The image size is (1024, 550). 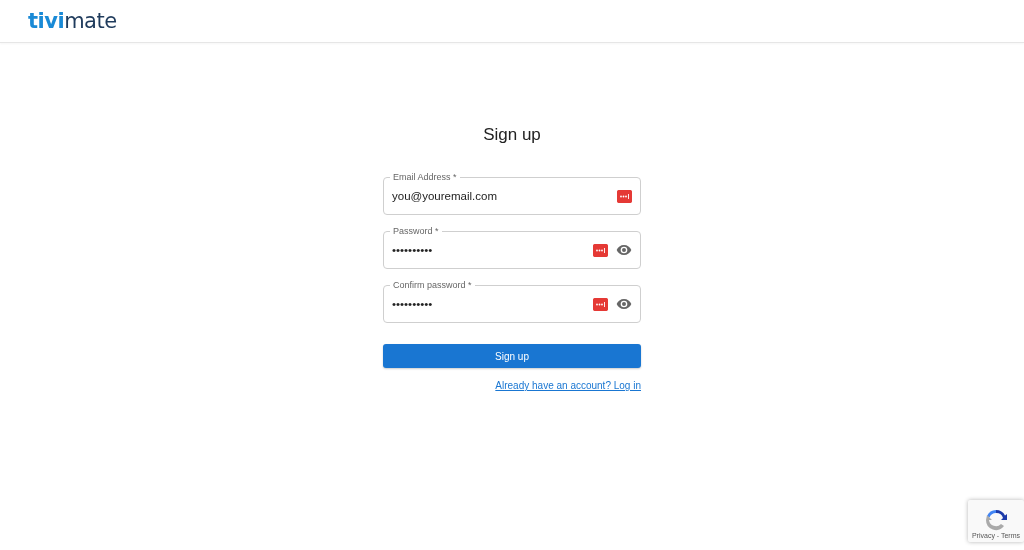 What do you see at coordinates (568, 385) in the screenshot?
I see `login-link: Already have an account? Log in` at bounding box center [568, 385].